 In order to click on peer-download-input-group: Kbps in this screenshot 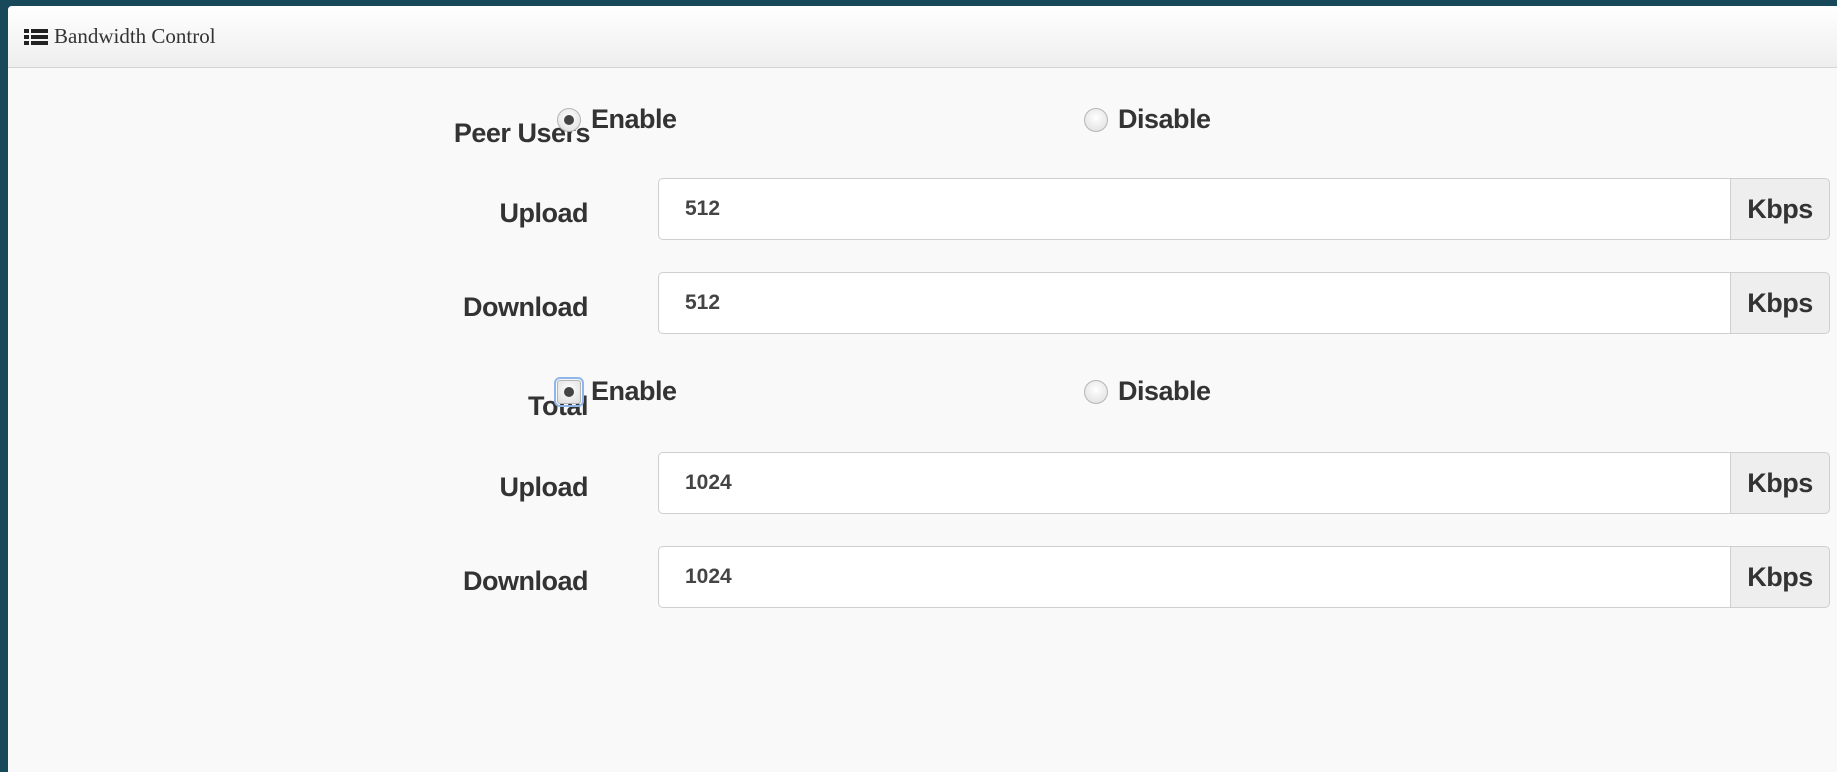, I will do `click(1244, 303)`.